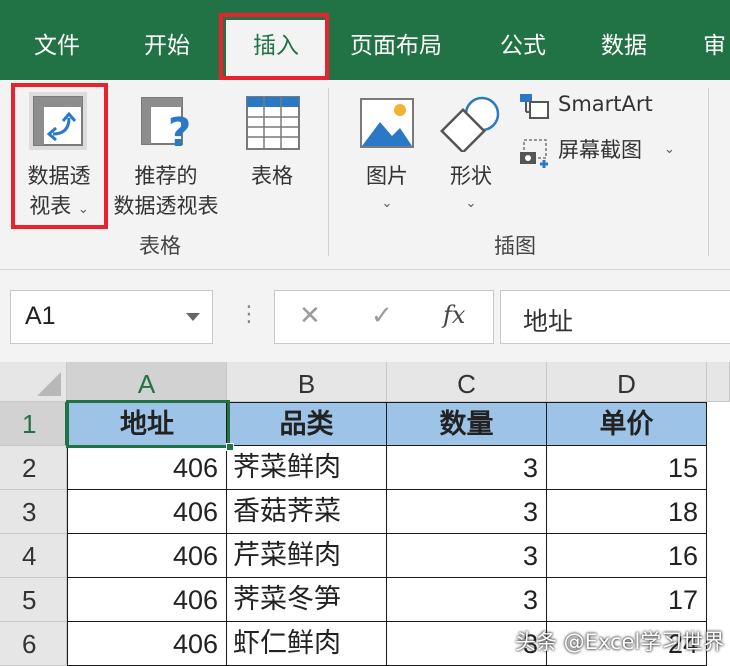 The width and height of the screenshot is (730, 666). Describe the element at coordinates (230, 447) in the screenshot. I see `fill-handle` at that location.